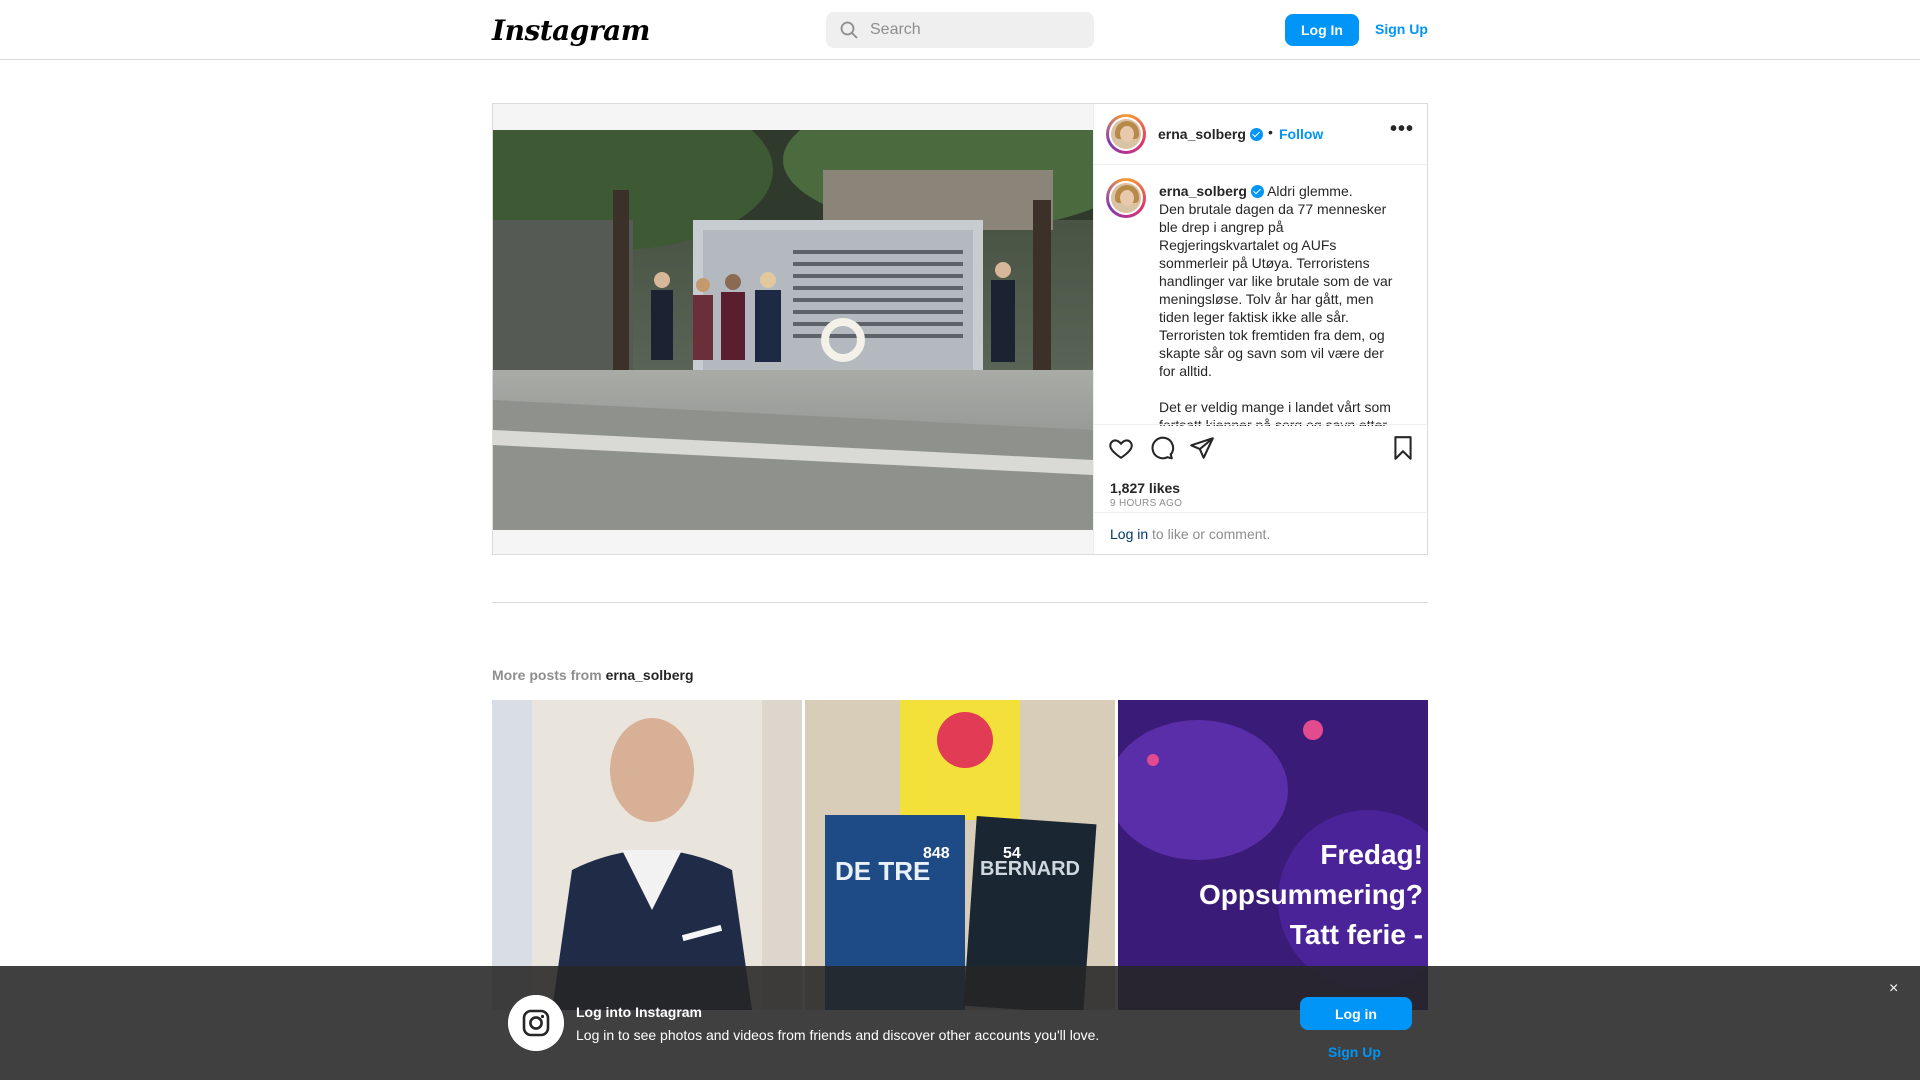 The image size is (1920, 1090). Describe the element at coordinates (593, 675) in the screenshot. I see `more-posts-heading: More posts from erna_solberg` at that location.